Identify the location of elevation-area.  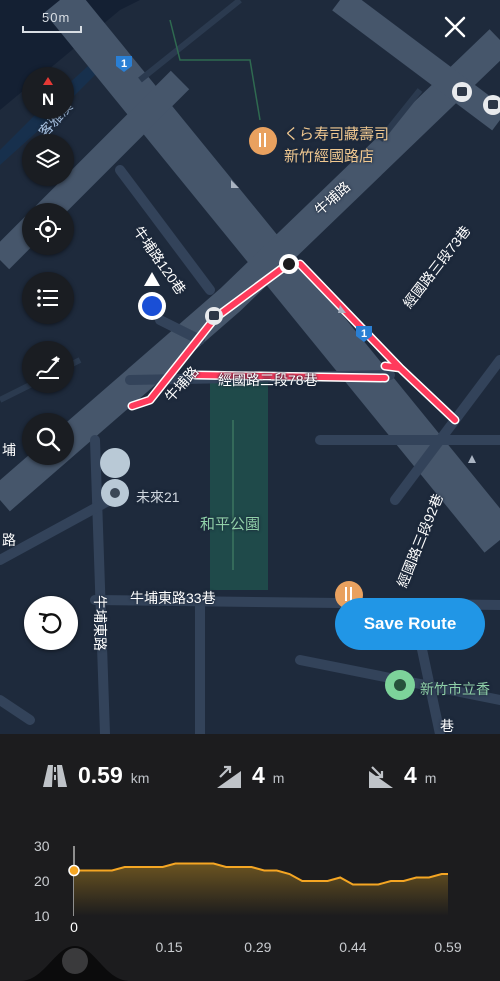
(261, 889).